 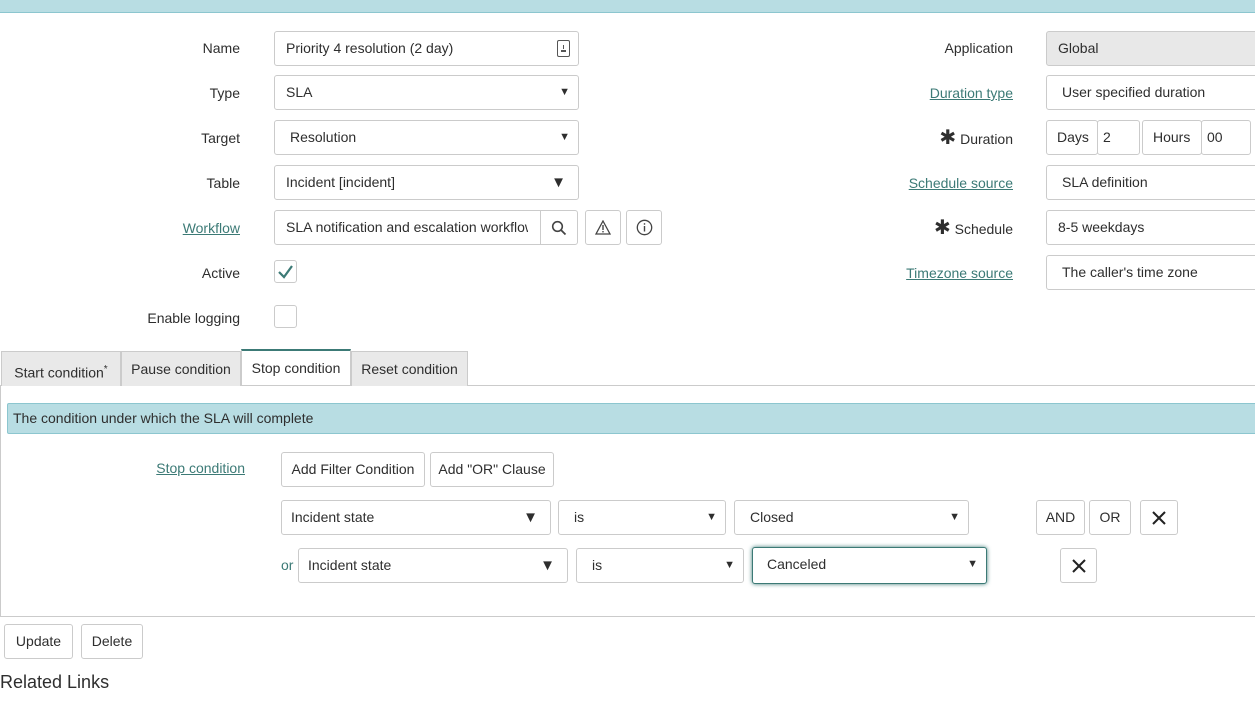 I want to click on tab-stop-condition: Stop condition, so click(x=296, y=367).